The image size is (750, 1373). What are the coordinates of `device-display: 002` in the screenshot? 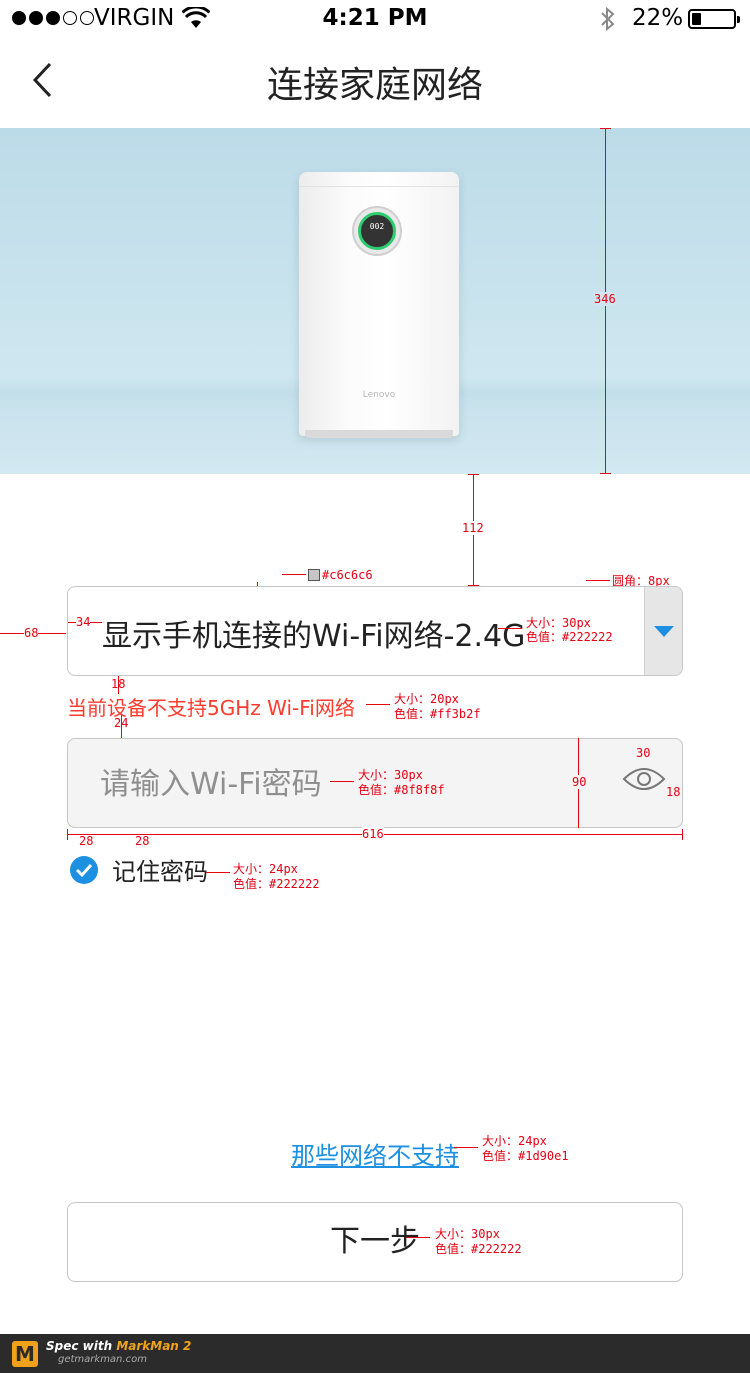 It's located at (377, 231).